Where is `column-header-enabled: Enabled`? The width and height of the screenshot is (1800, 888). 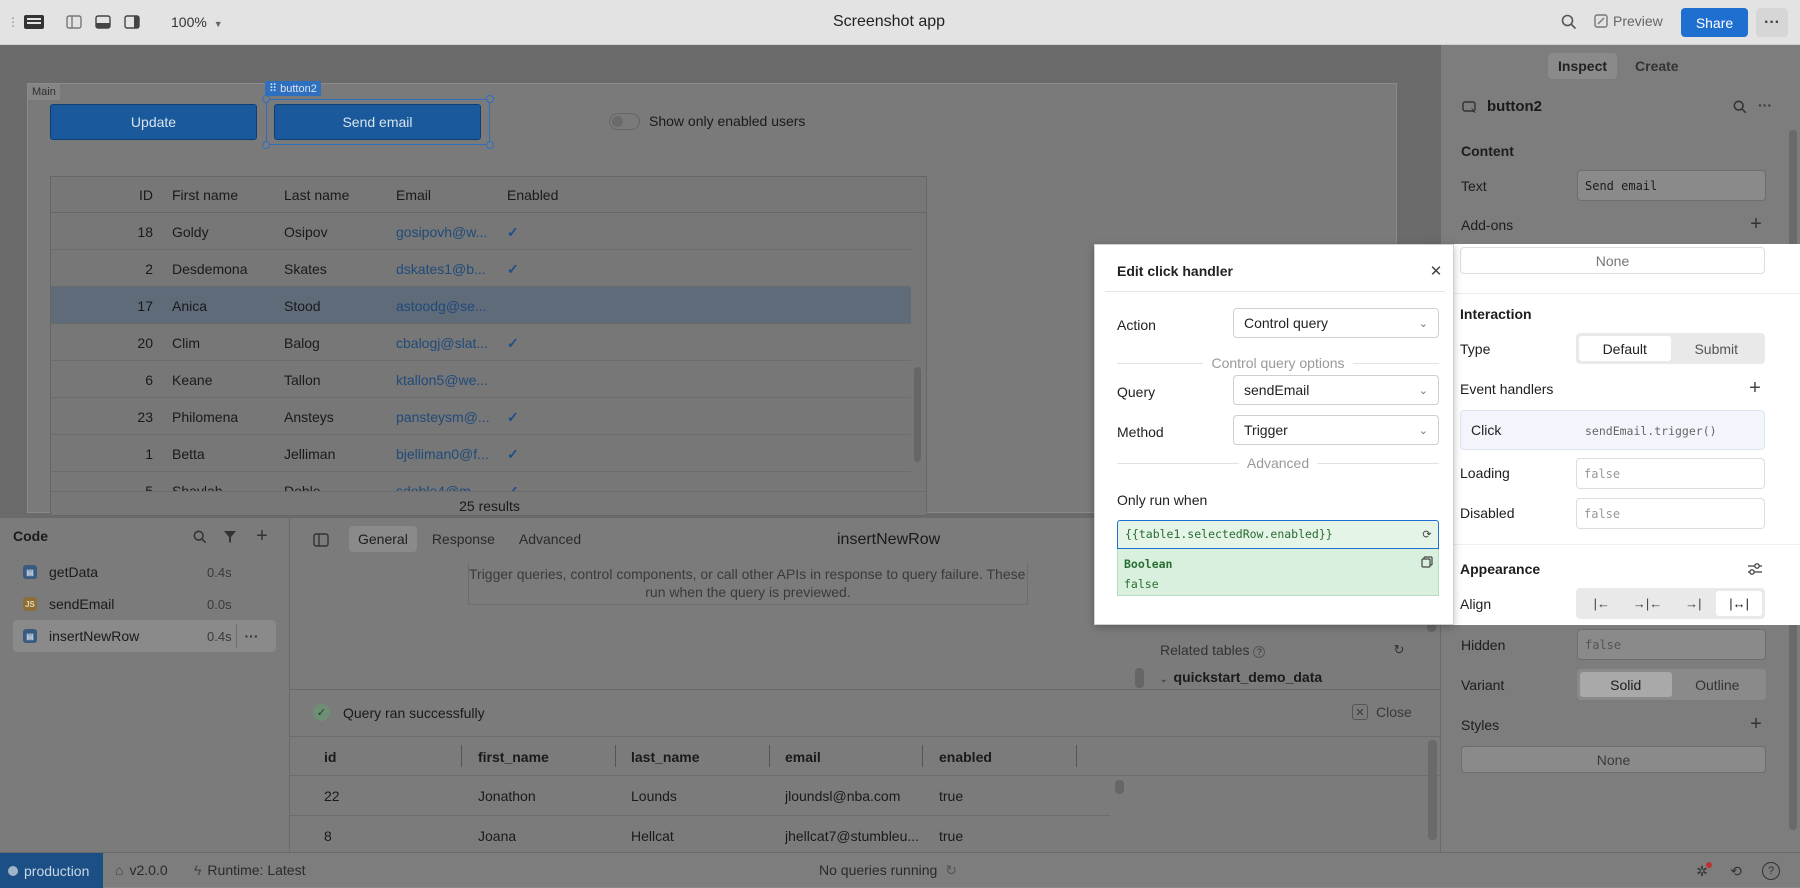 column-header-enabled: Enabled is located at coordinates (532, 195).